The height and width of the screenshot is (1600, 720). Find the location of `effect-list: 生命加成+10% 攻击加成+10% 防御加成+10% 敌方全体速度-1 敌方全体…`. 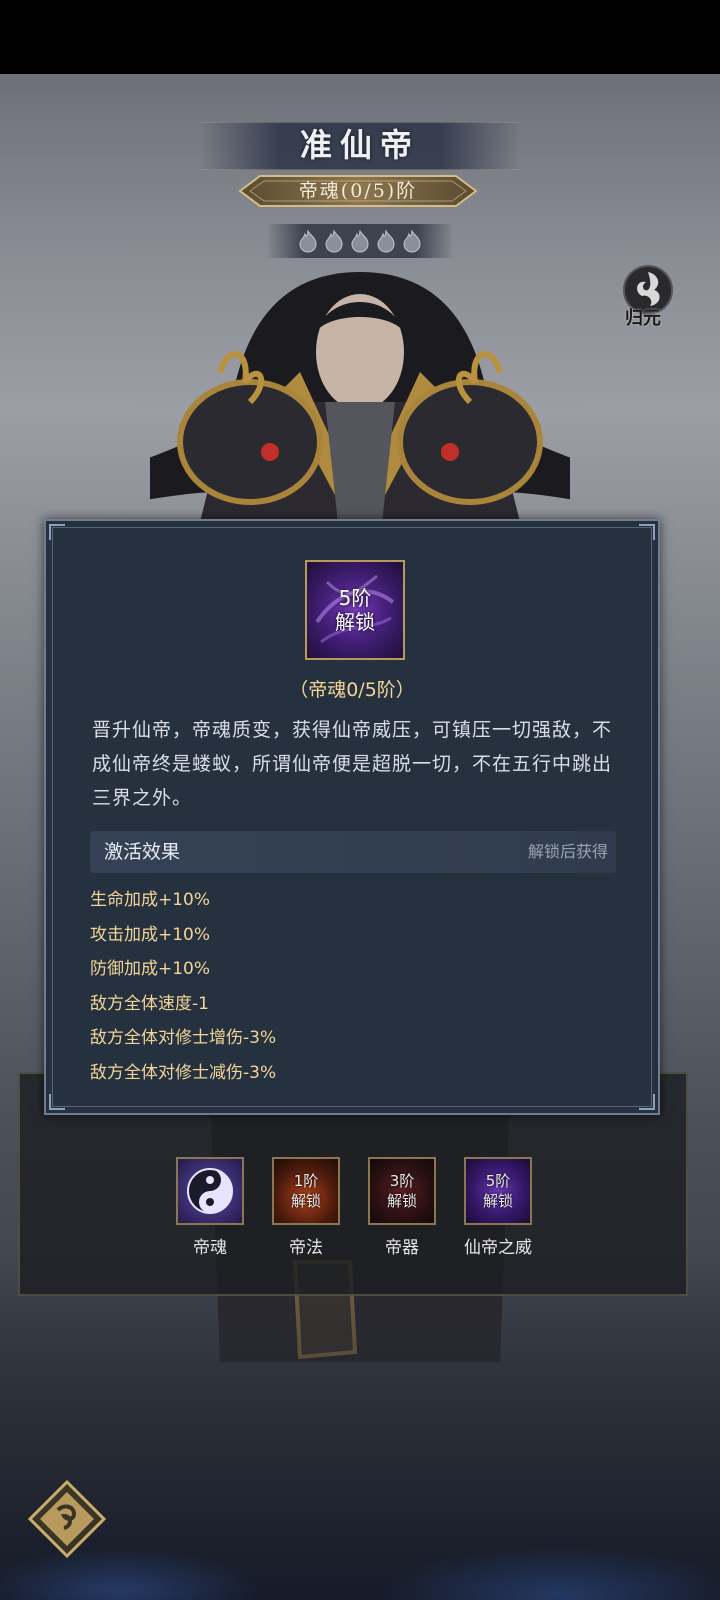

effect-list: 生命加成+10% 攻击加成+10% 防御加成+10% 敌方全体速度-1 敌方全体… is located at coordinates (350, 986).